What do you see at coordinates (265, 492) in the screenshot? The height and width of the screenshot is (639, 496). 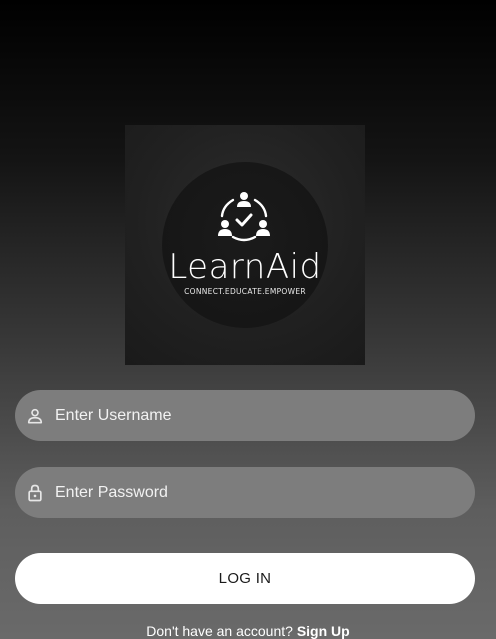 I see `password-input` at bounding box center [265, 492].